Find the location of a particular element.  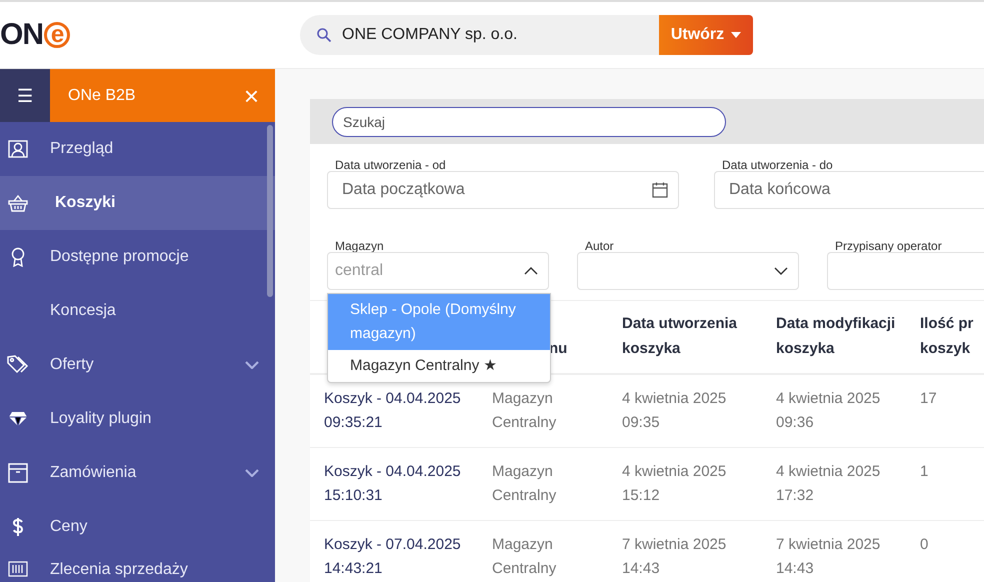

scrollbar is located at coordinates (270, 211).